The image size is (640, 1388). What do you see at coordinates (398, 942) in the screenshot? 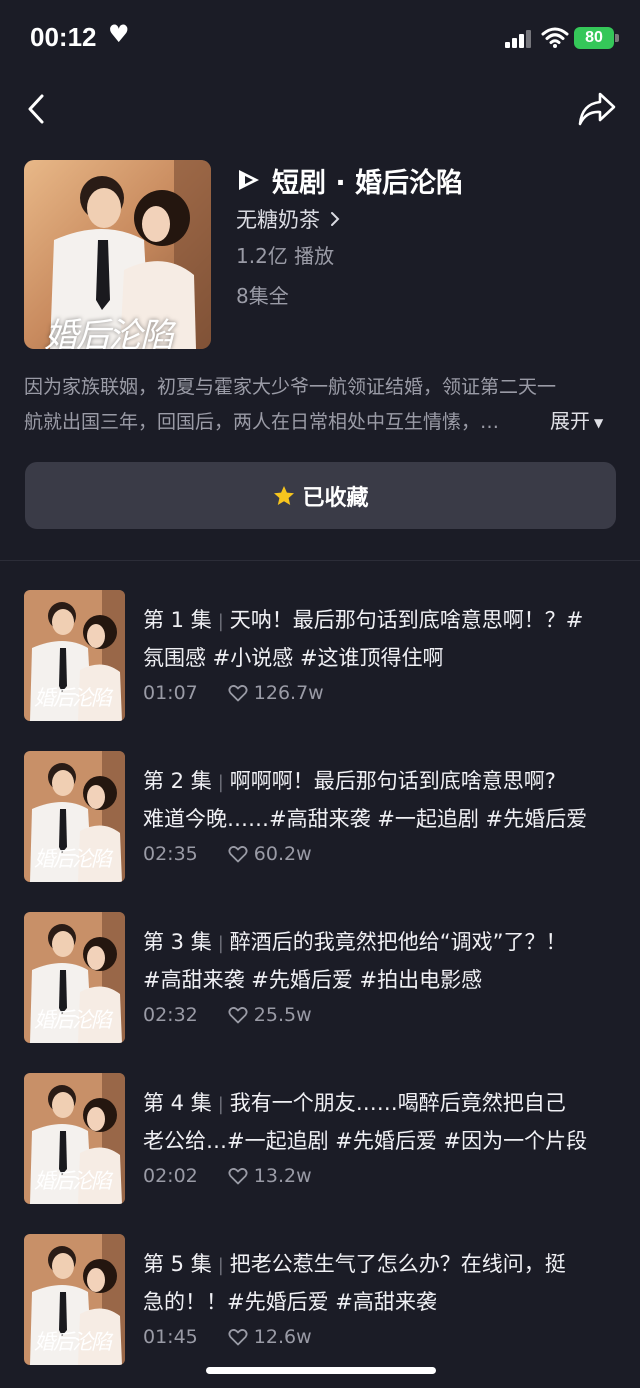
I see `episode-title-line: 醉酒后的我竟然把他给“调戏”了？！` at bounding box center [398, 942].